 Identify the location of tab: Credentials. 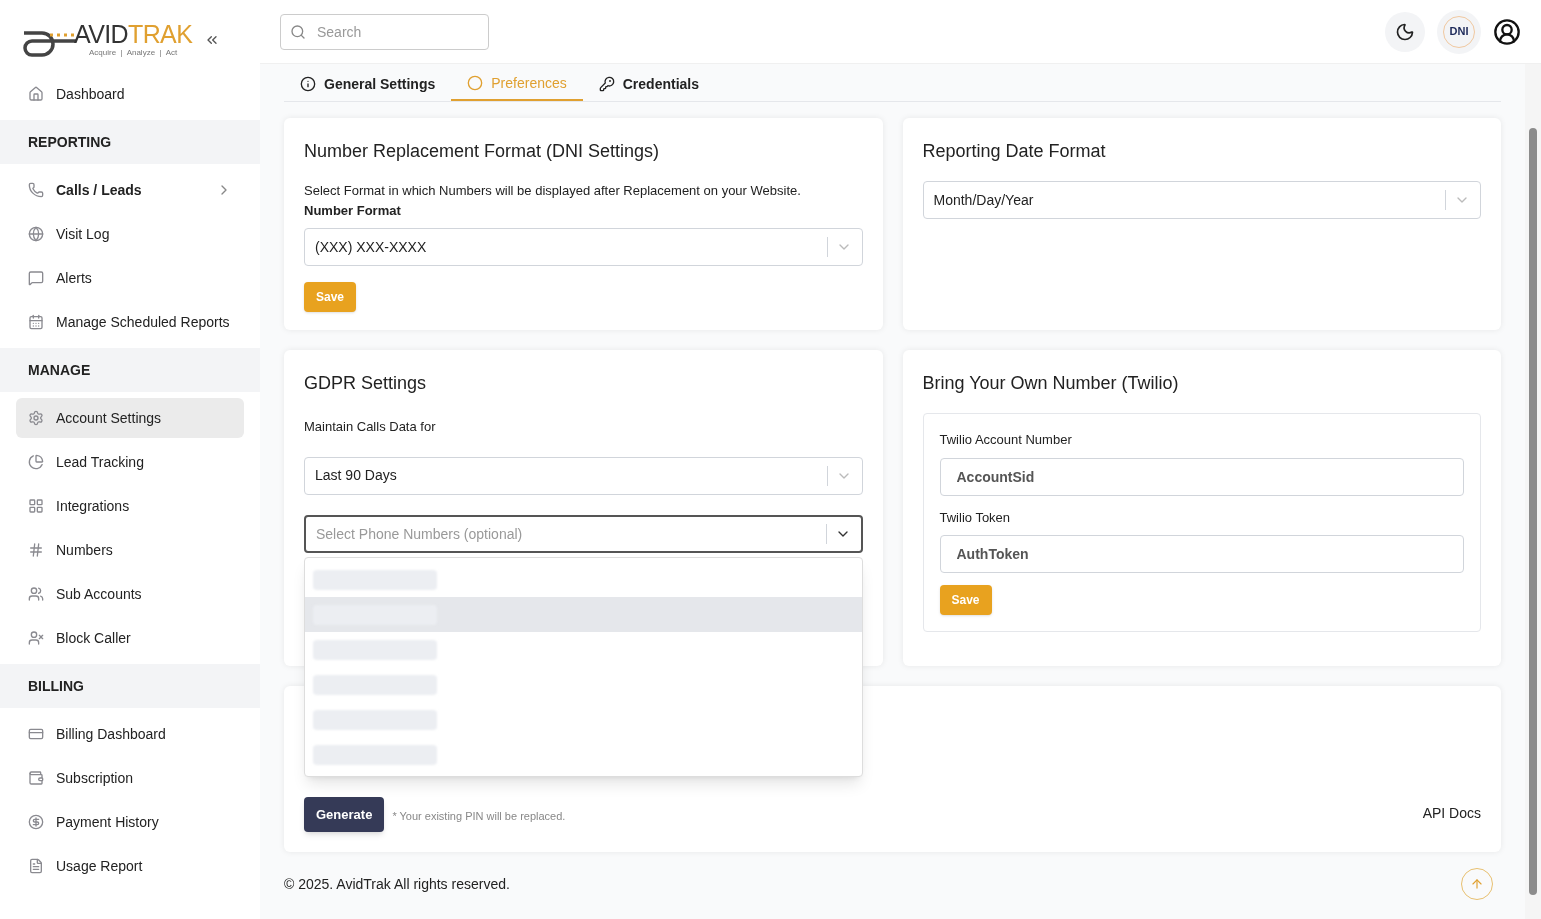
(648, 84).